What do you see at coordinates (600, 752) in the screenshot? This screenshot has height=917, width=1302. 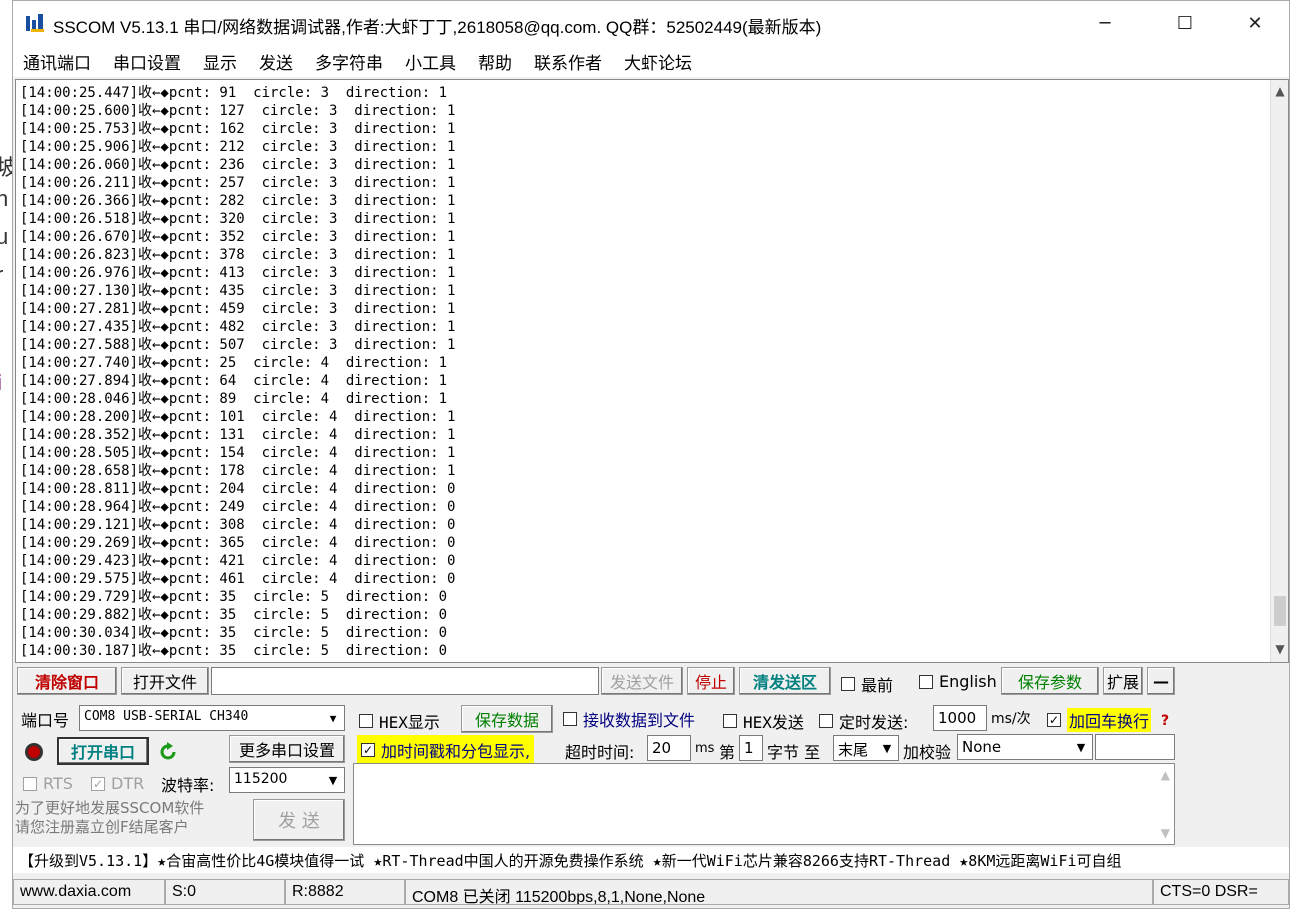 I see `timeout-label: 超时时间:` at bounding box center [600, 752].